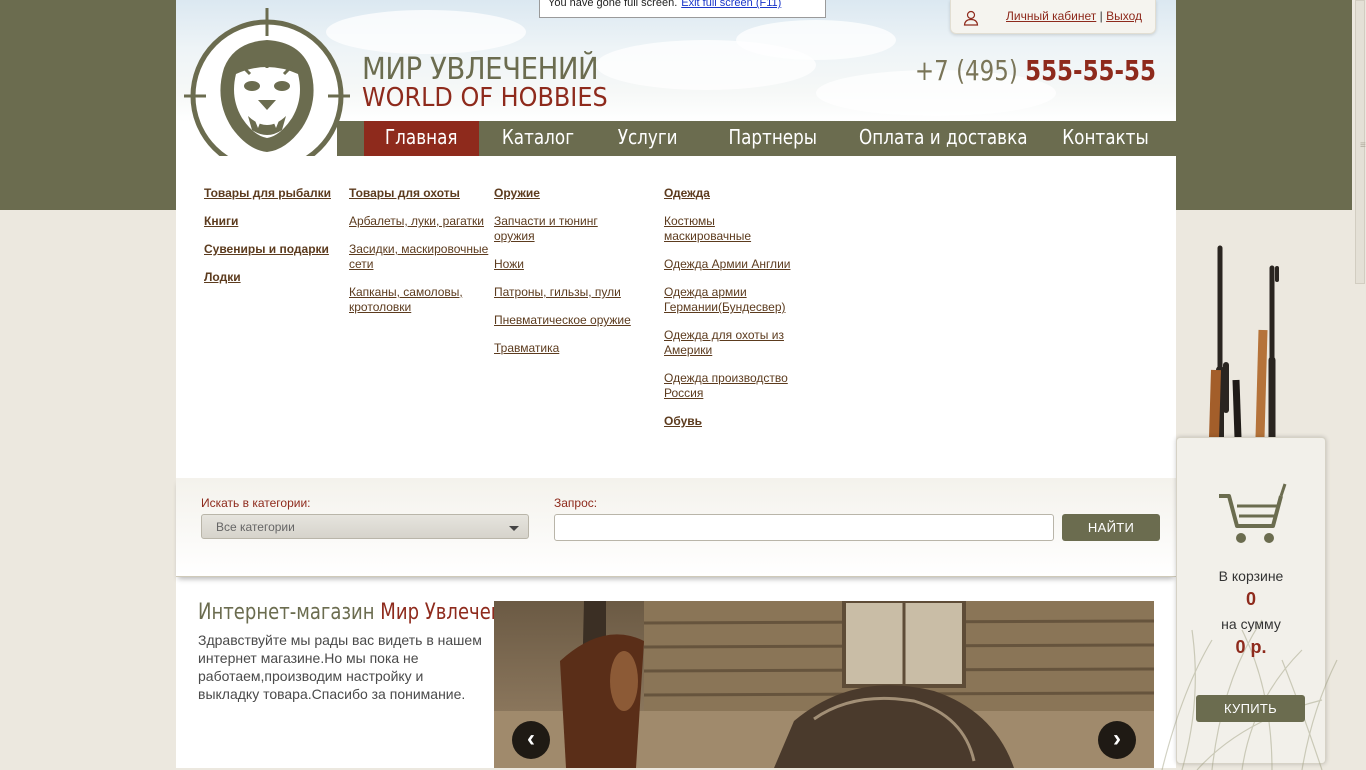  What do you see at coordinates (1111, 527) in the screenshot?
I see `search-button: НАЙТИ` at bounding box center [1111, 527].